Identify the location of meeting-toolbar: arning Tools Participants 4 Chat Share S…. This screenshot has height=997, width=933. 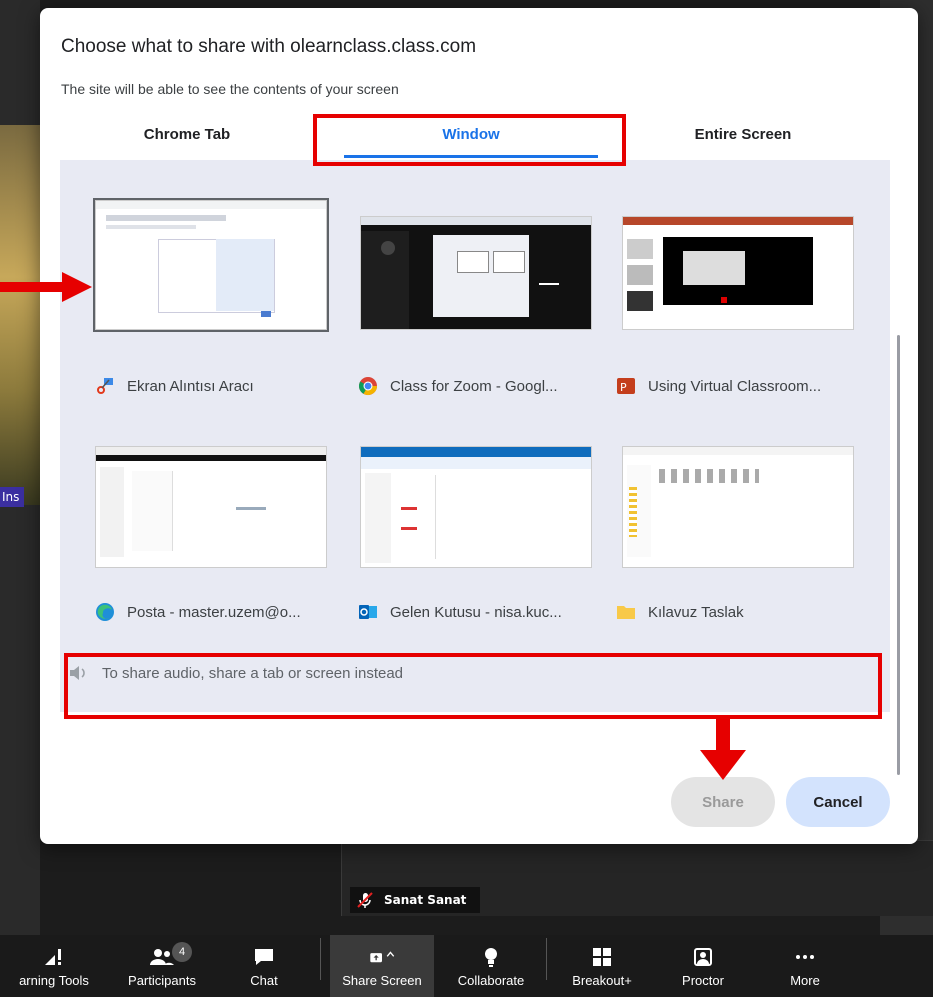
(466, 966).